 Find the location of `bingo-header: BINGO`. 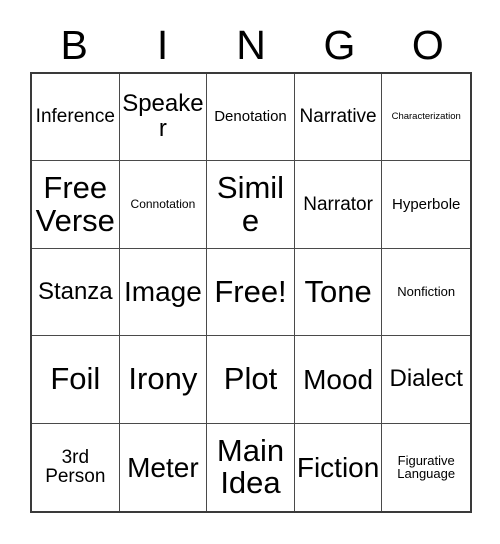

bingo-header: BINGO is located at coordinates (251, 45).